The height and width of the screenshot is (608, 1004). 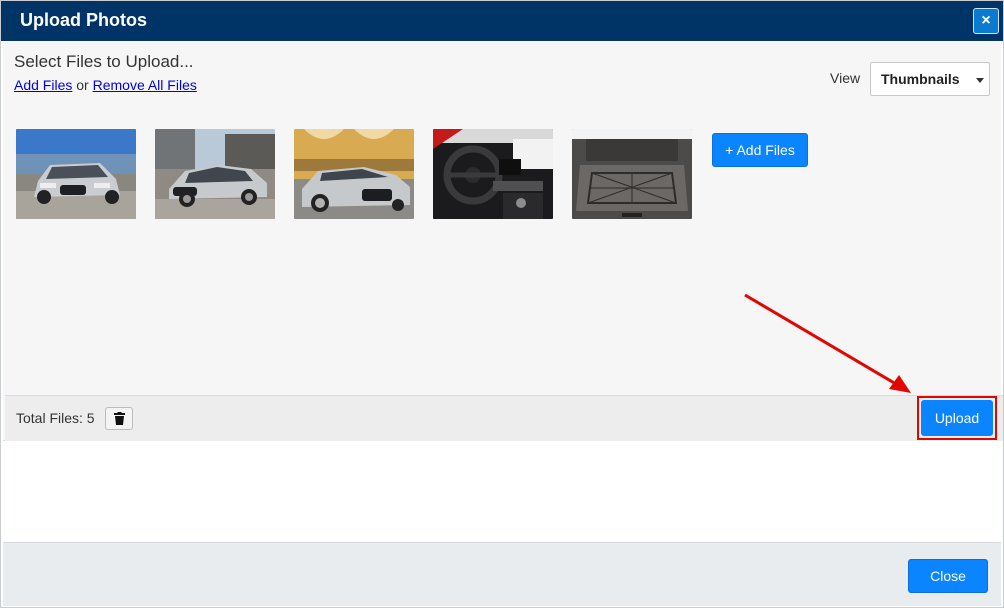 I want to click on upload-footer-bar: Total Files: 5 Upload, so click(x=504, y=418).